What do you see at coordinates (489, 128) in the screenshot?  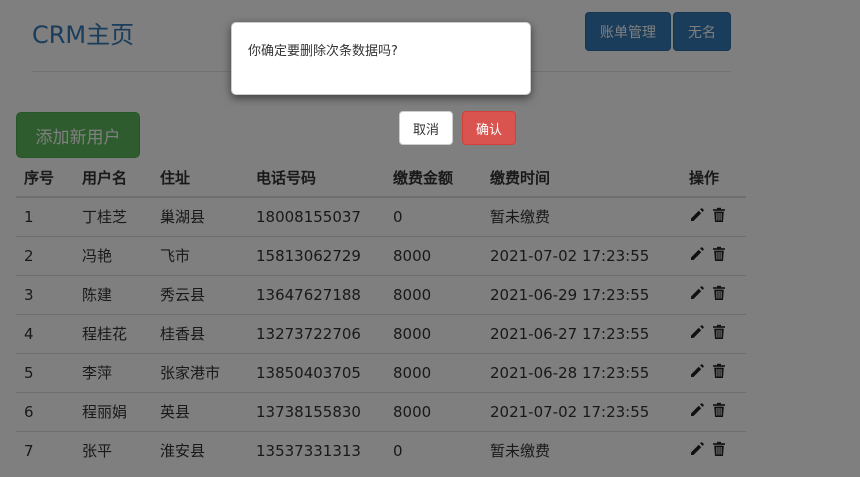 I see `confirm-button: 确认` at bounding box center [489, 128].